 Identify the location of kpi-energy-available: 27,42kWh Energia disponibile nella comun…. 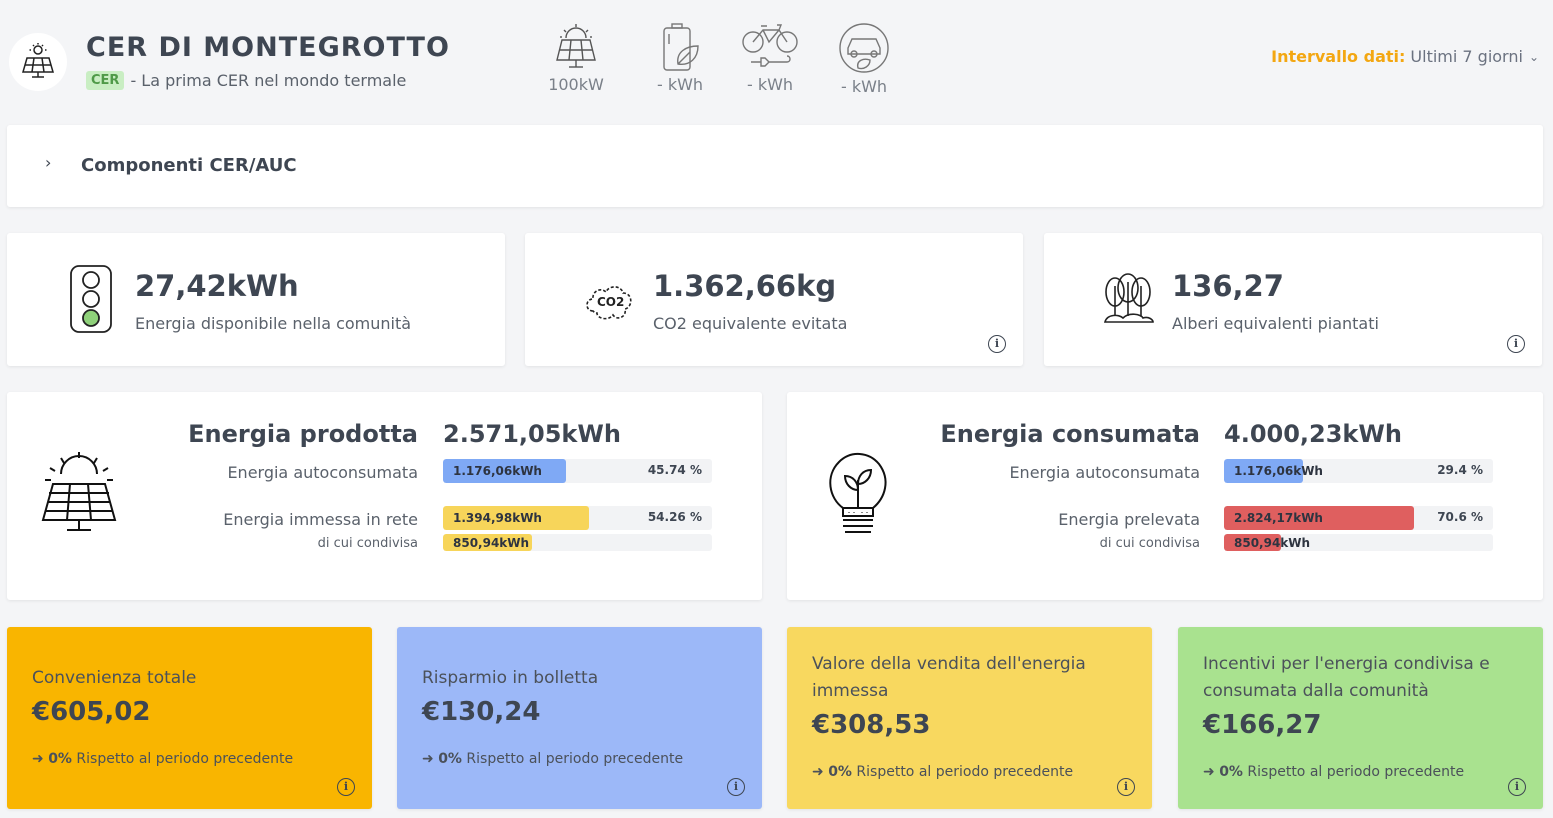
(256, 299).